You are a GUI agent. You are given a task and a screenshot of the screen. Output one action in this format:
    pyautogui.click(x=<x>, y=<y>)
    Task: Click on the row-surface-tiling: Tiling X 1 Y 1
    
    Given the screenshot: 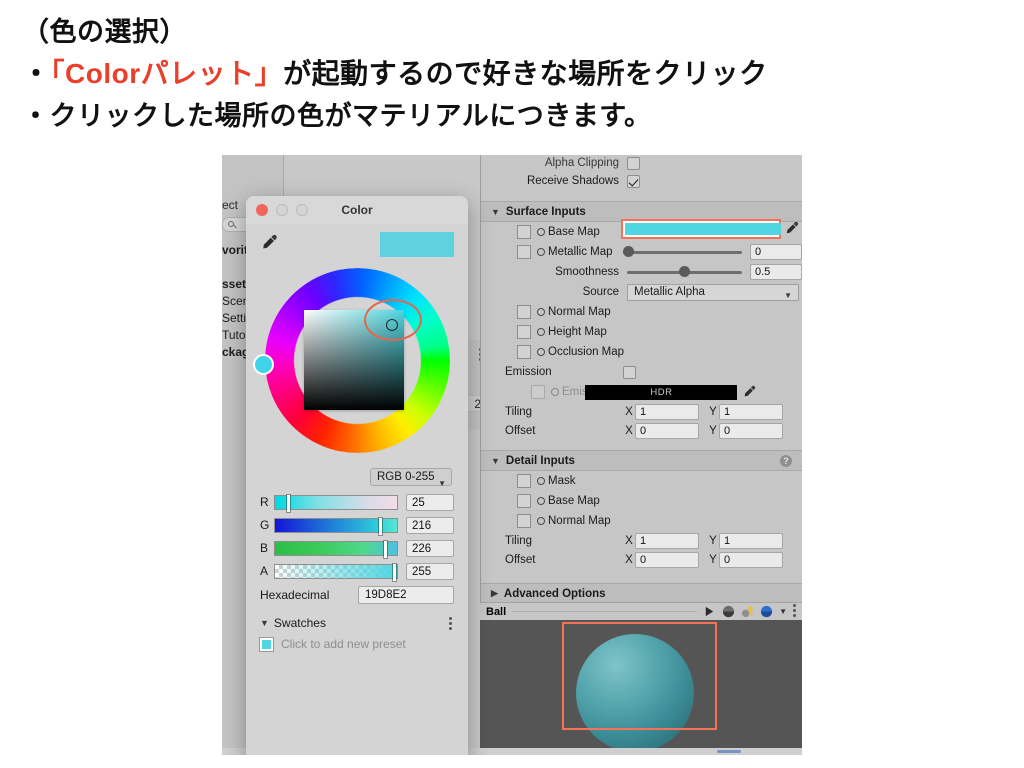 What is the action you would take?
    pyautogui.click(x=641, y=411)
    